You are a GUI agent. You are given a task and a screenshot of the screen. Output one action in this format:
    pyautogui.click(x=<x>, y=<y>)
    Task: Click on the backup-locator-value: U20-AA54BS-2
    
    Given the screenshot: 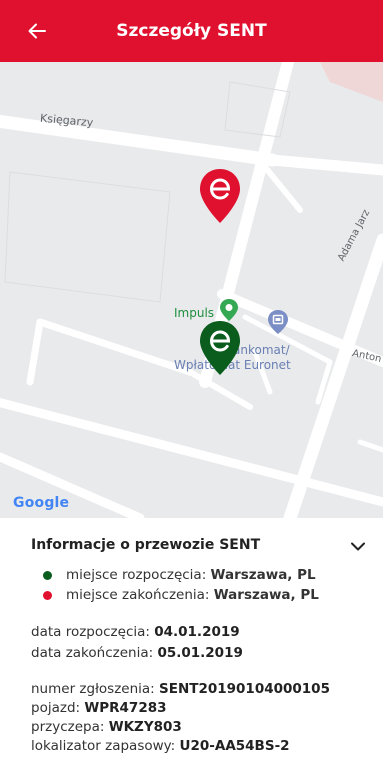 What is the action you would take?
    pyautogui.click(x=234, y=746)
    